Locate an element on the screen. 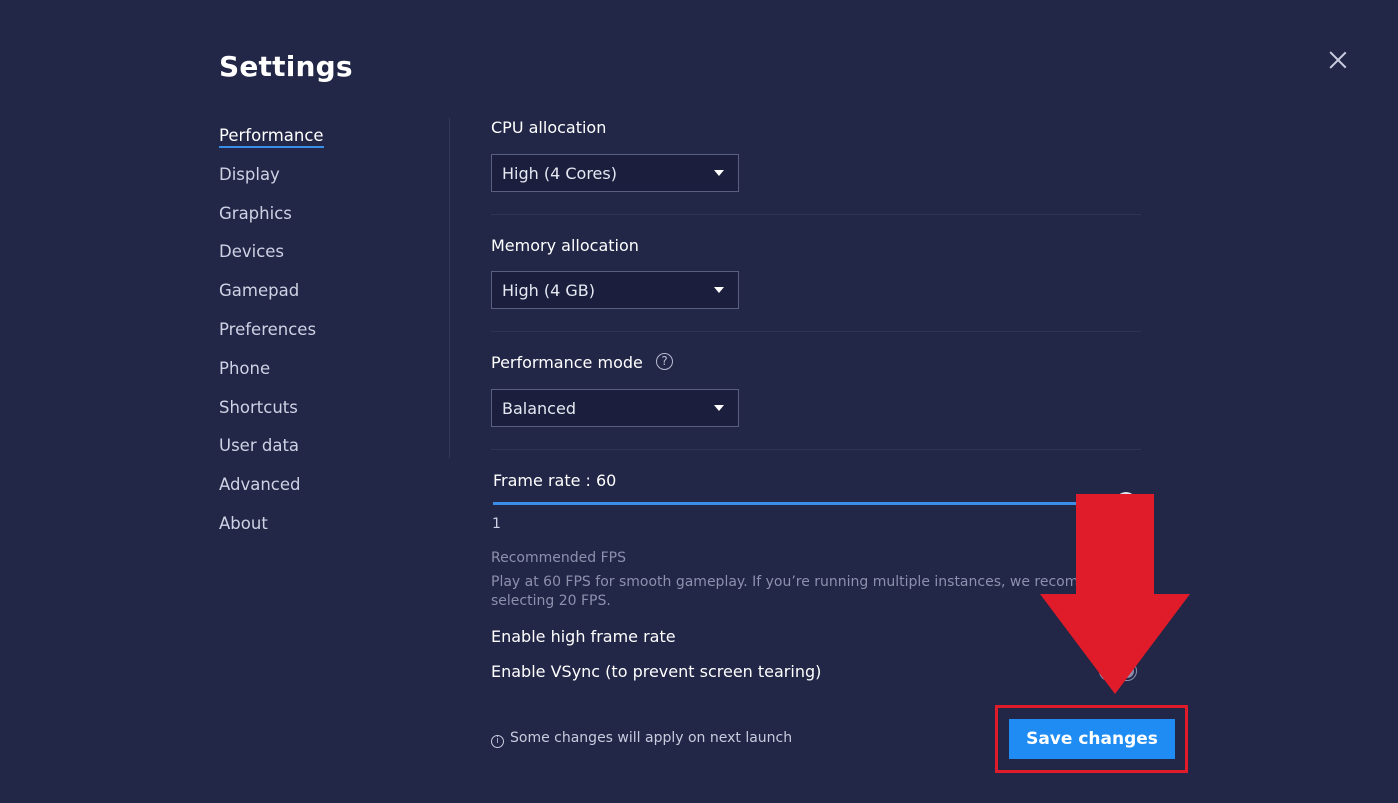 This screenshot has height=803, width=1398. sidebar-item-gamepad: Gamepad is located at coordinates (271, 298).